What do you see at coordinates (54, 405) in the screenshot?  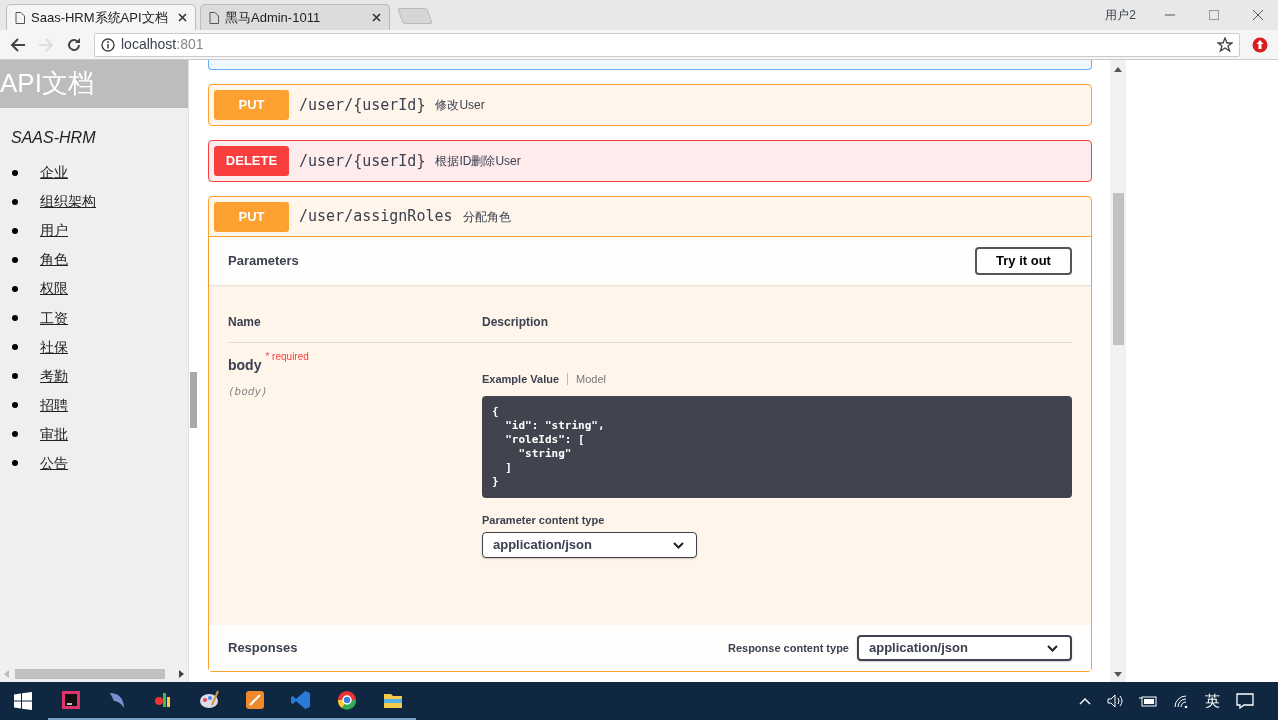 I see `sidebar-link: 招聘` at bounding box center [54, 405].